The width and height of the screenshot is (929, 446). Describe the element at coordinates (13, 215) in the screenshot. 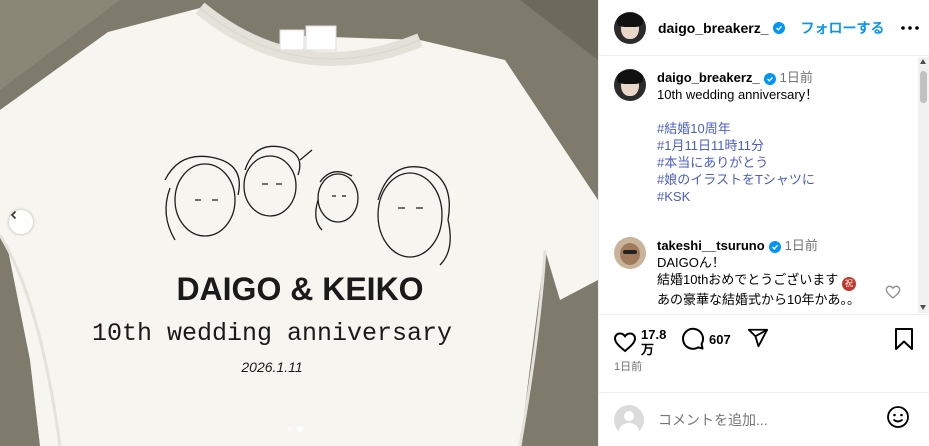

I see `chevron-left-icon` at that location.